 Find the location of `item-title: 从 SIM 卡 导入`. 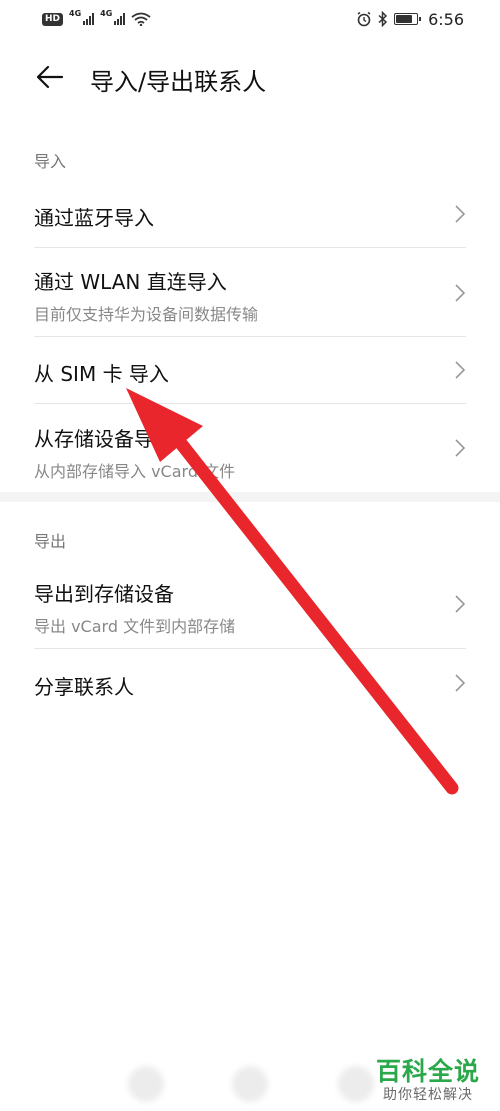

item-title: 从 SIM 卡 导入 is located at coordinates (101, 374).